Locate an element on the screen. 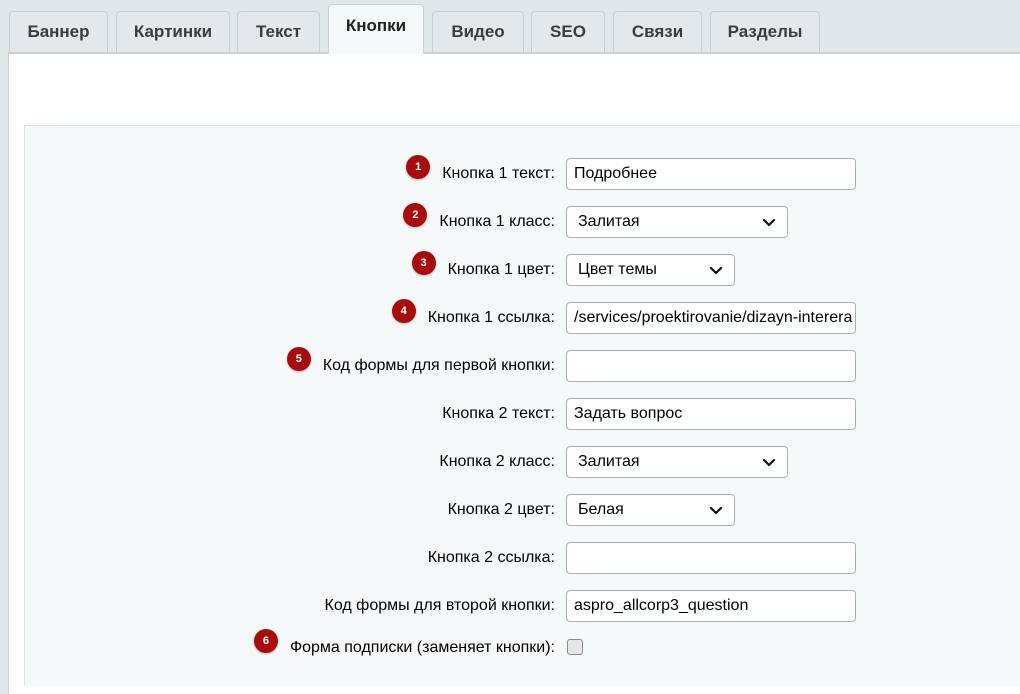 This screenshot has height=694, width=1020. field-label: 6 Форма подписки (заменяет кнопки): is located at coordinates (404, 647).